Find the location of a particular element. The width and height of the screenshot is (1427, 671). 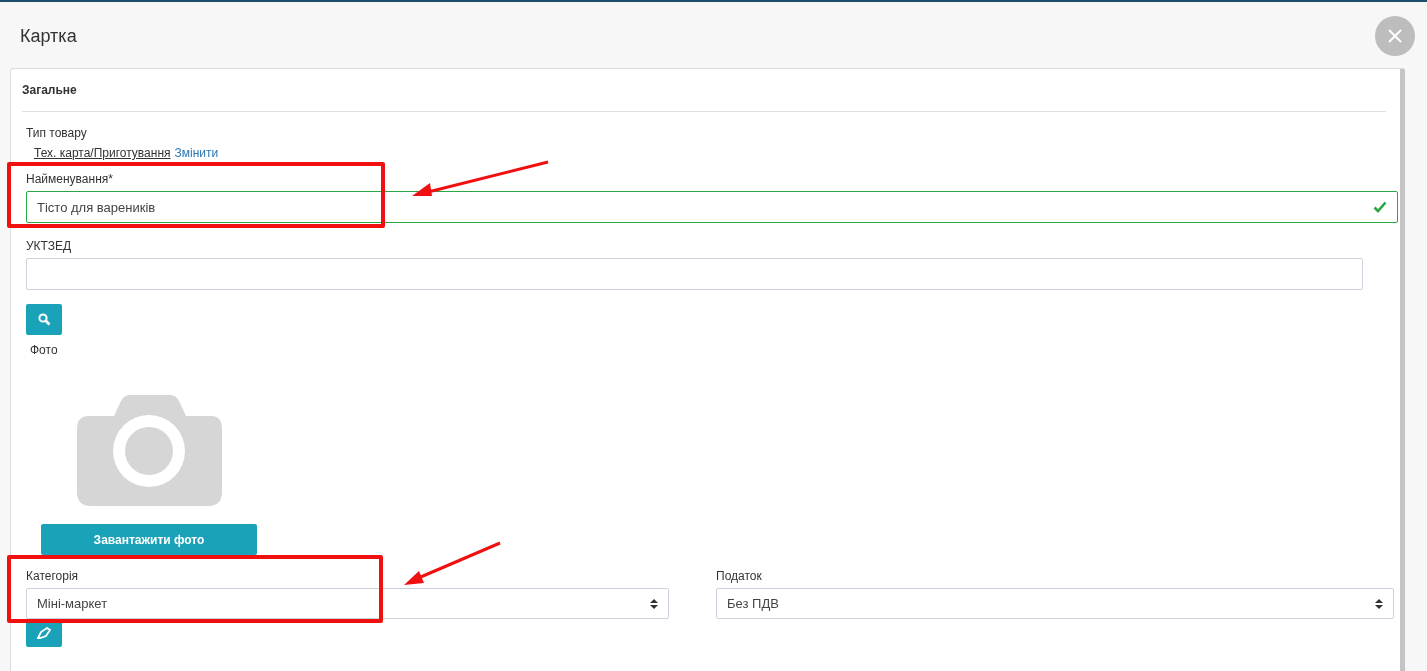

field-label: Тип товару is located at coordinates (56, 133).